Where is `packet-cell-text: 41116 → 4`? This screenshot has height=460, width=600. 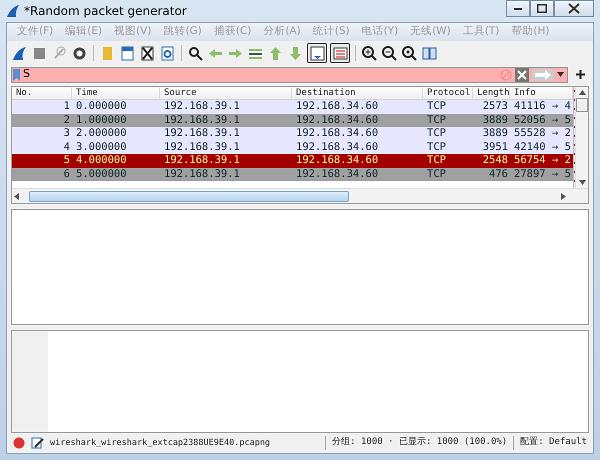
packet-cell-text: 41116 → 4 is located at coordinates (542, 107).